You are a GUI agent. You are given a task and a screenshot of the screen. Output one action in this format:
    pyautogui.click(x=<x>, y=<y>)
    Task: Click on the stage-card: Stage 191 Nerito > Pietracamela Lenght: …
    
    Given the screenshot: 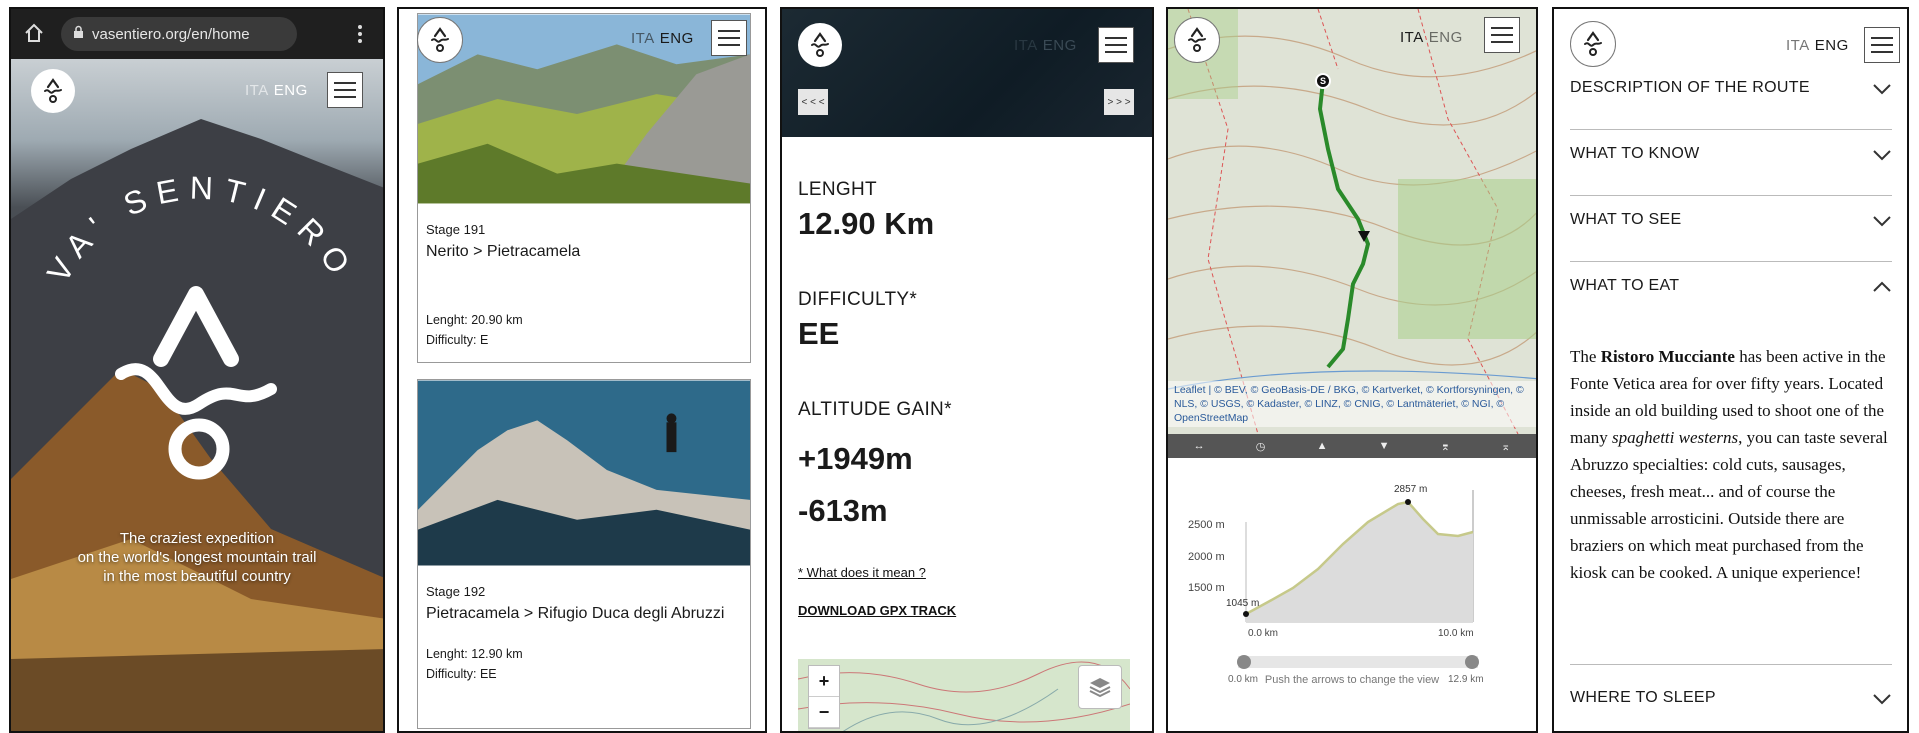 What is the action you would take?
    pyautogui.click(x=584, y=188)
    